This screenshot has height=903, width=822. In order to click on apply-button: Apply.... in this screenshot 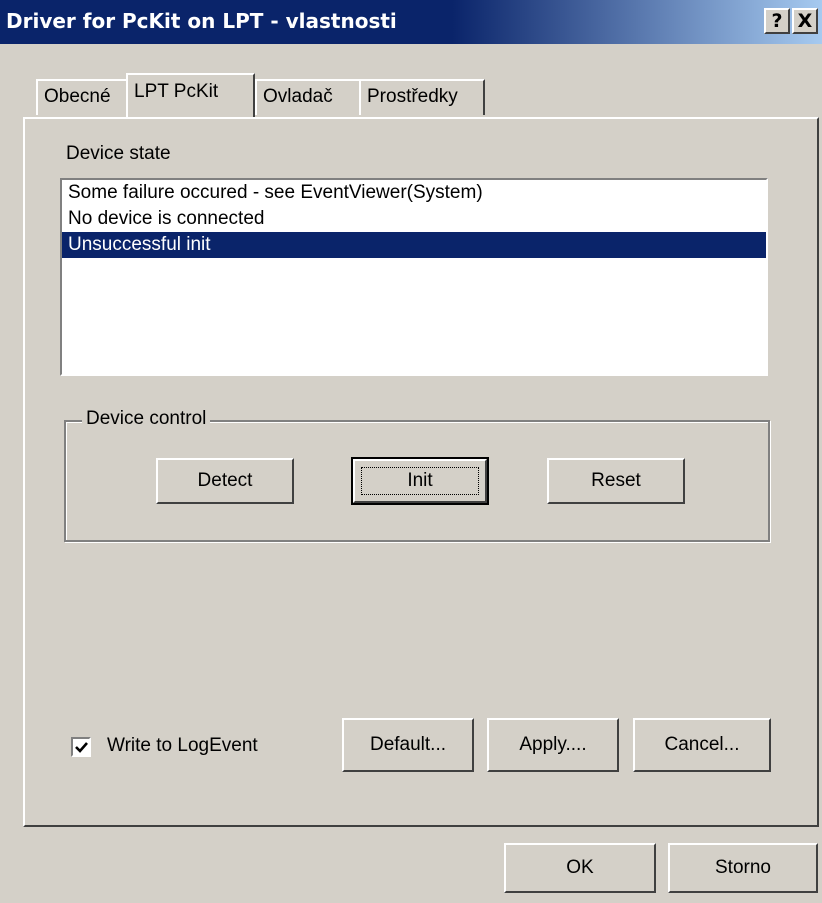, I will do `click(553, 745)`.